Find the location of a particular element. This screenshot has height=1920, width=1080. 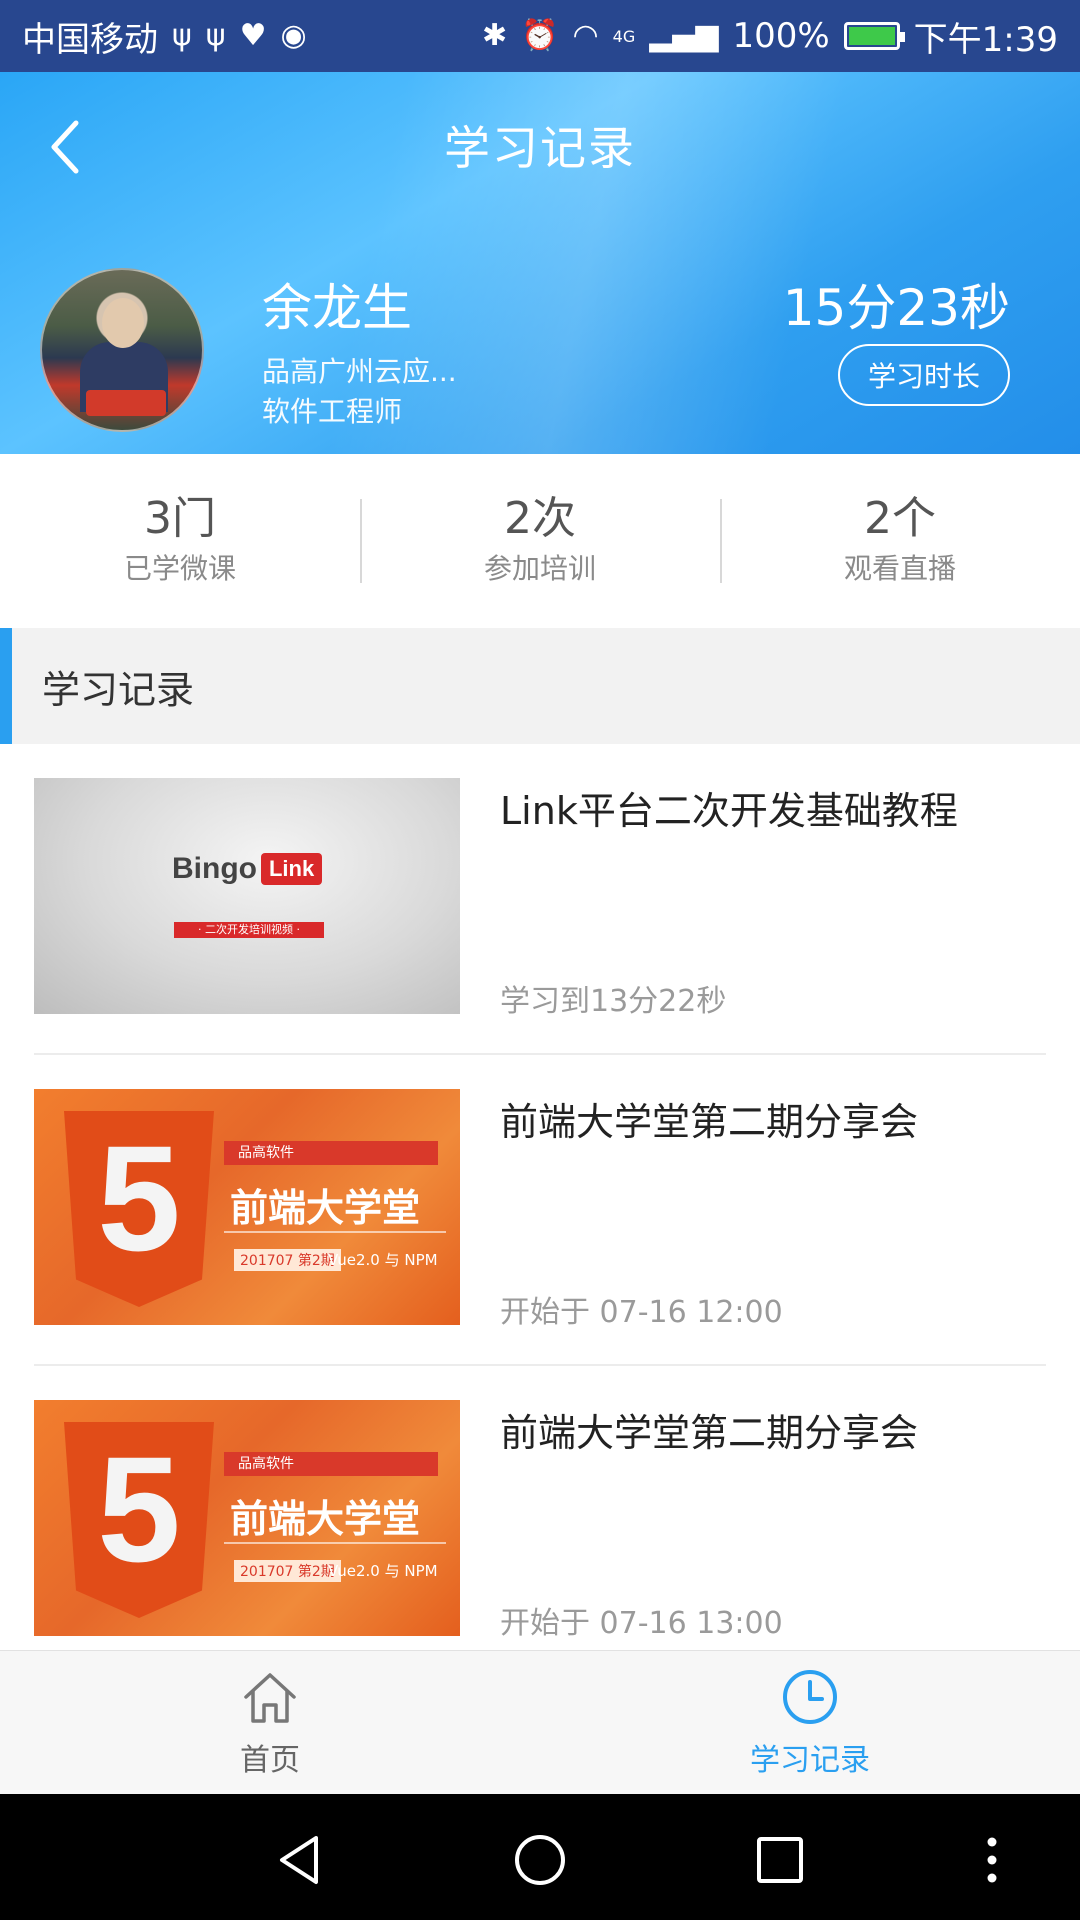

stat-courses: 3门 已学微课 is located at coordinates (180, 539).